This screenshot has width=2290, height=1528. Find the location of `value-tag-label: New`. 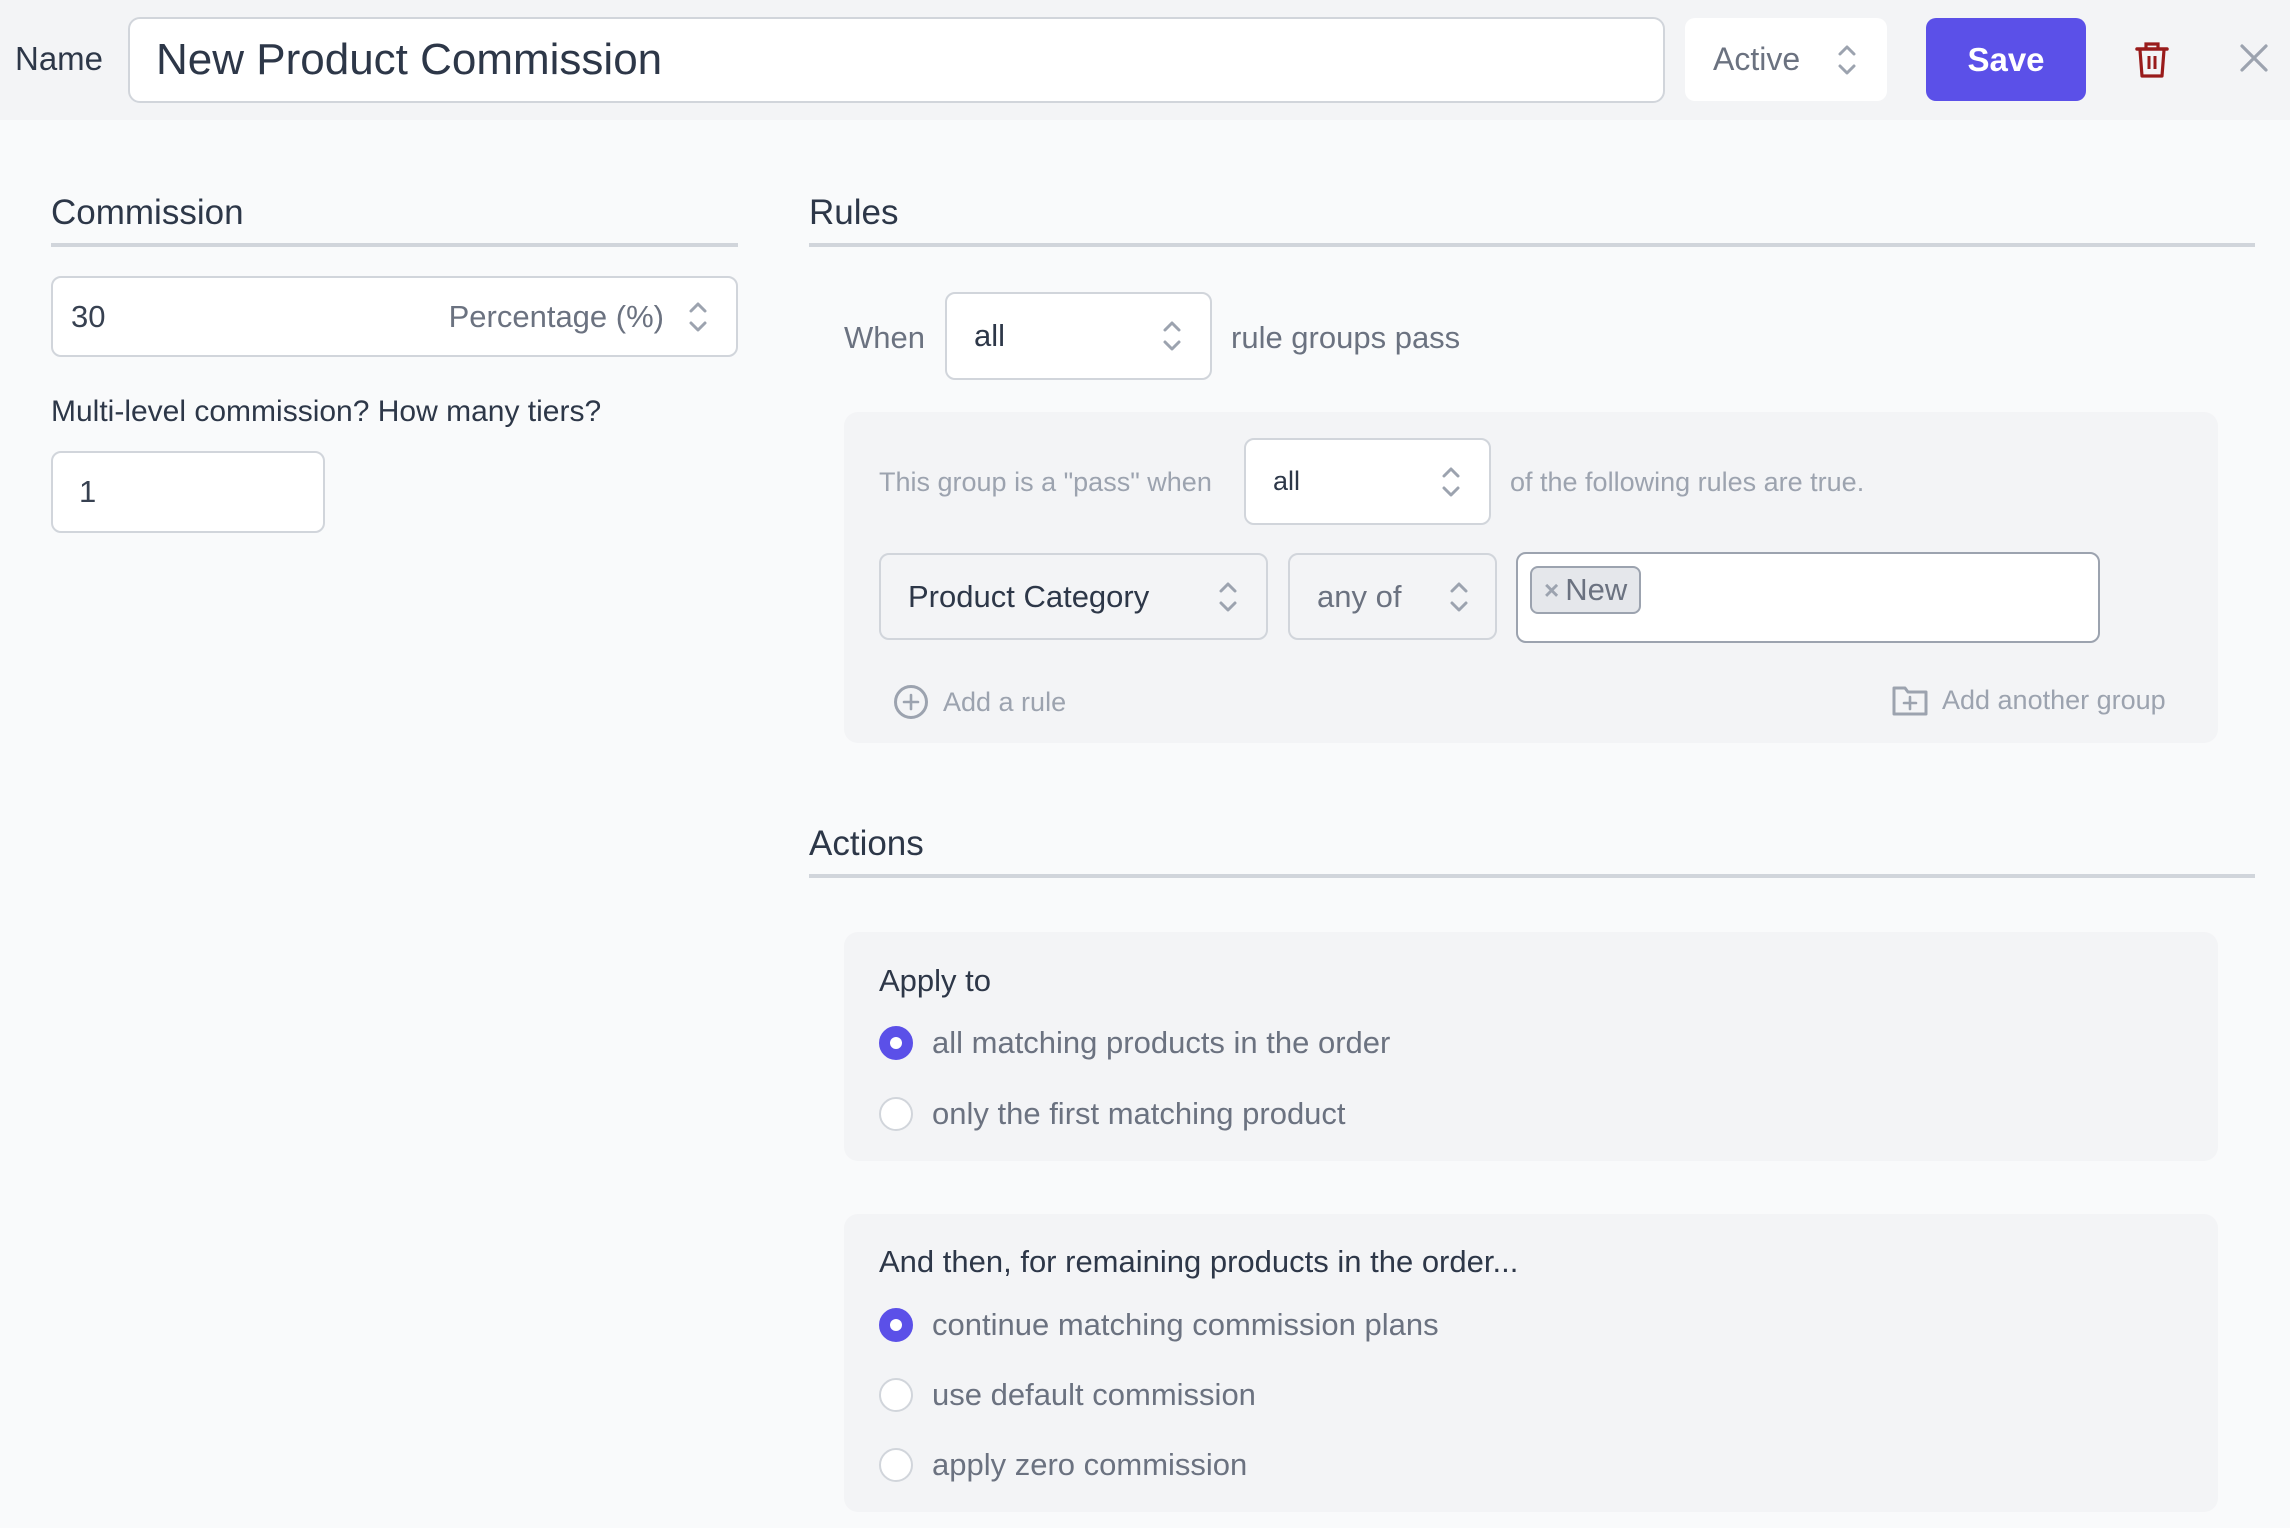

value-tag-label: New is located at coordinates (1596, 589).